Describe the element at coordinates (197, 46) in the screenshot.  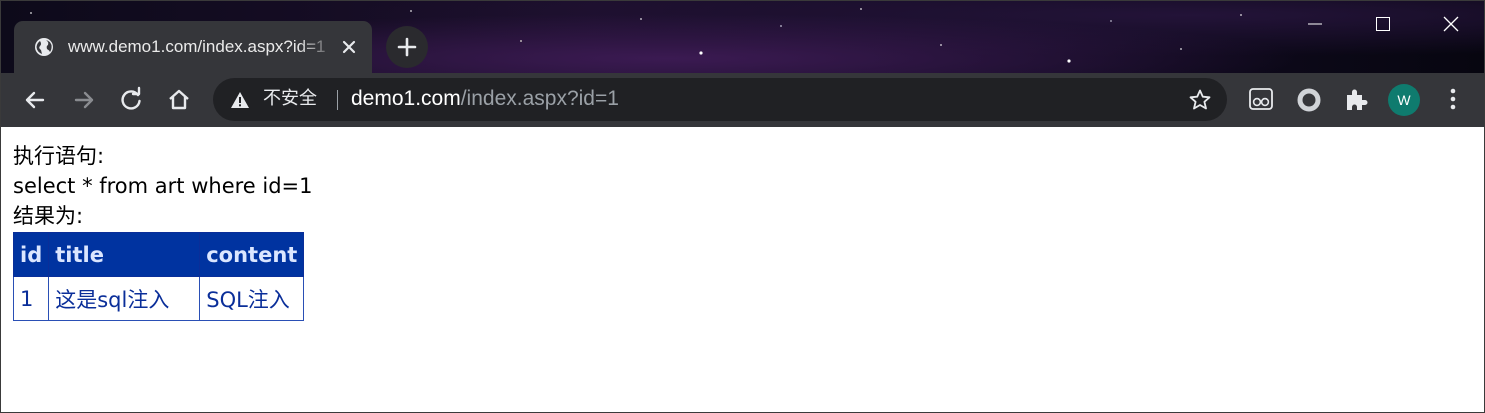
I see `tab-title: www.demo1.com/index.aspx?id=1` at that location.